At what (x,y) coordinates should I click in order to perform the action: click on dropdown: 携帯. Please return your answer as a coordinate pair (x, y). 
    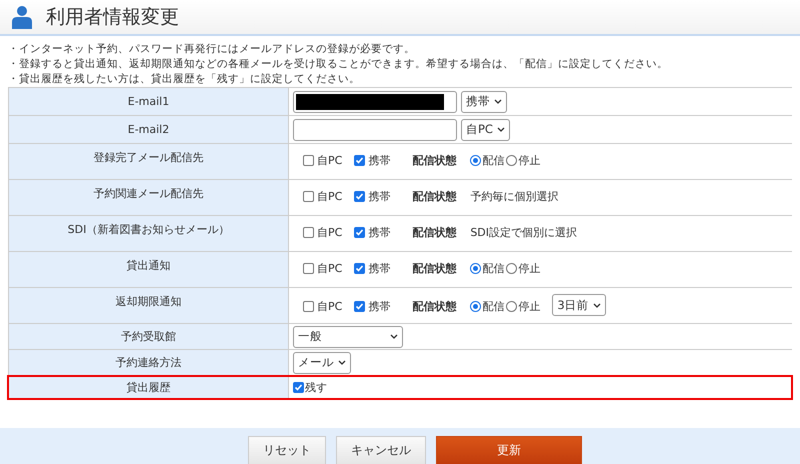
    Looking at the image, I should click on (484, 101).